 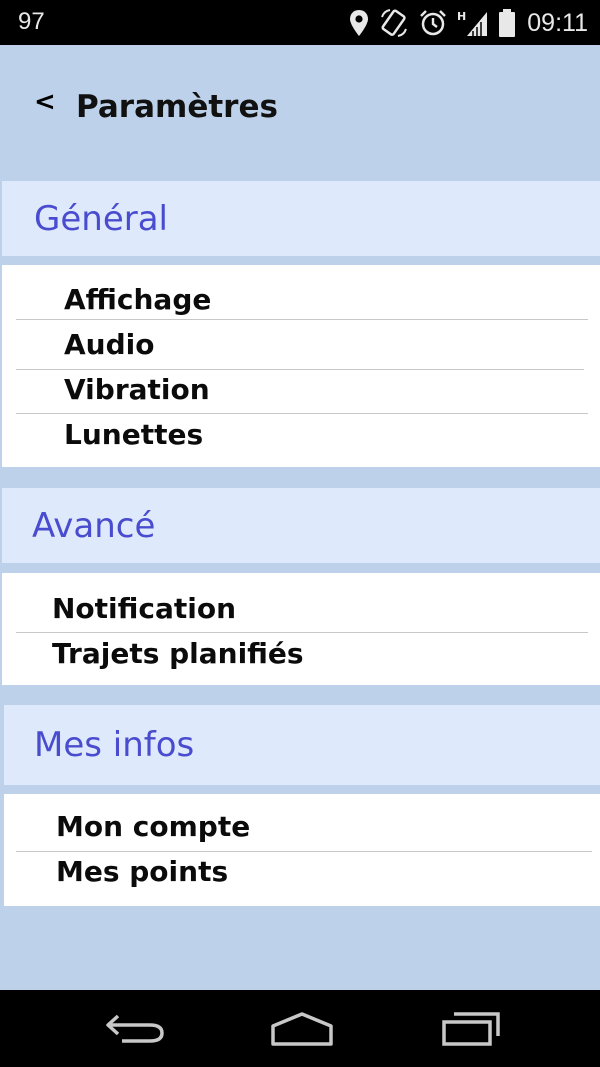 I want to click on section-header-avance: Avancé, so click(x=301, y=525).